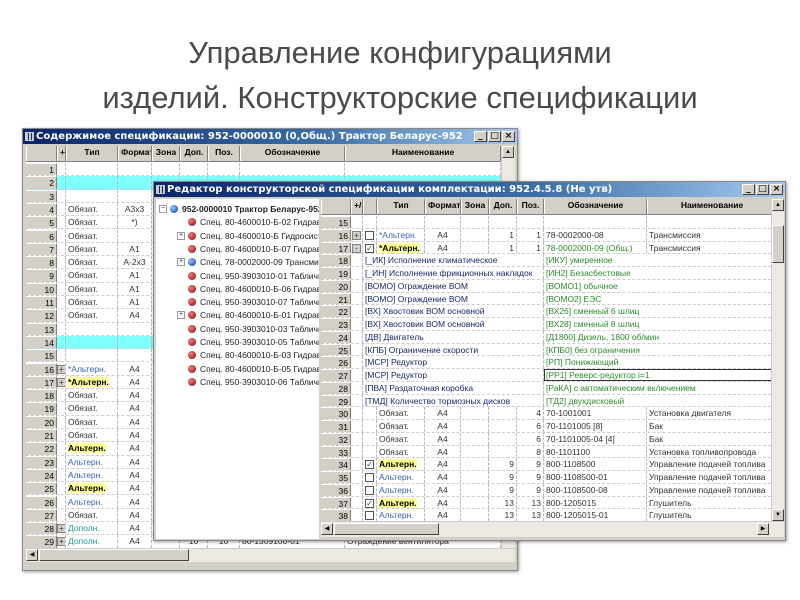 Image resolution: width=800 pixels, height=600 pixels. What do you see at coordinates (263, 170) in the screenshot?
I see `table-row: 1` at bounding box center [263, 170].